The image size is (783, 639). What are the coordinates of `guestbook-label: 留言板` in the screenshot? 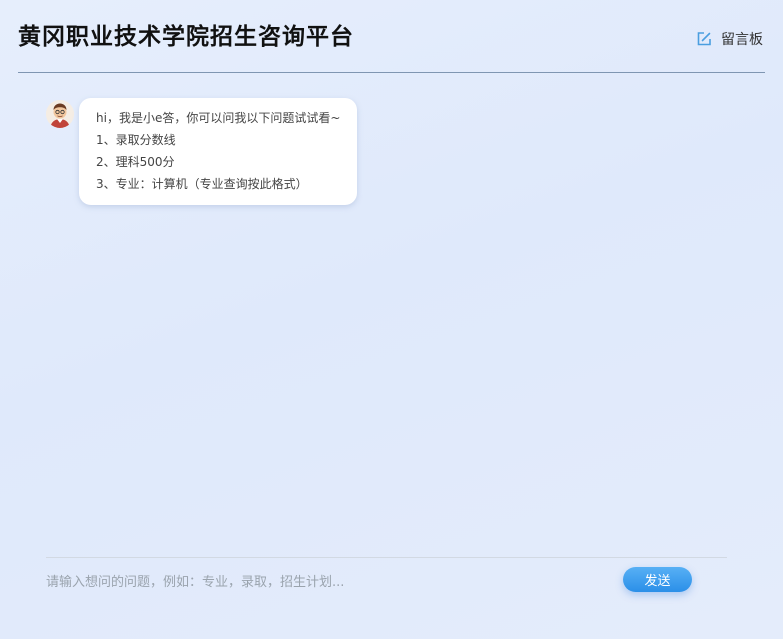 It's located at (742, 40).